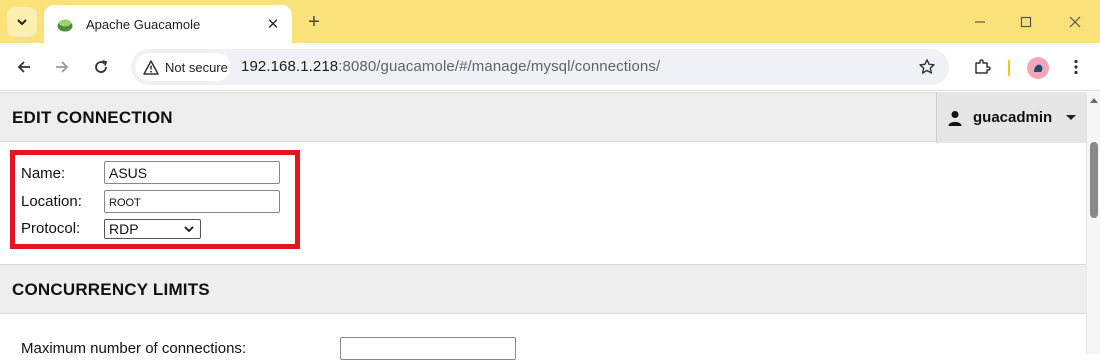  I want to click on scrollbar-thumb, so click(1094, 180).